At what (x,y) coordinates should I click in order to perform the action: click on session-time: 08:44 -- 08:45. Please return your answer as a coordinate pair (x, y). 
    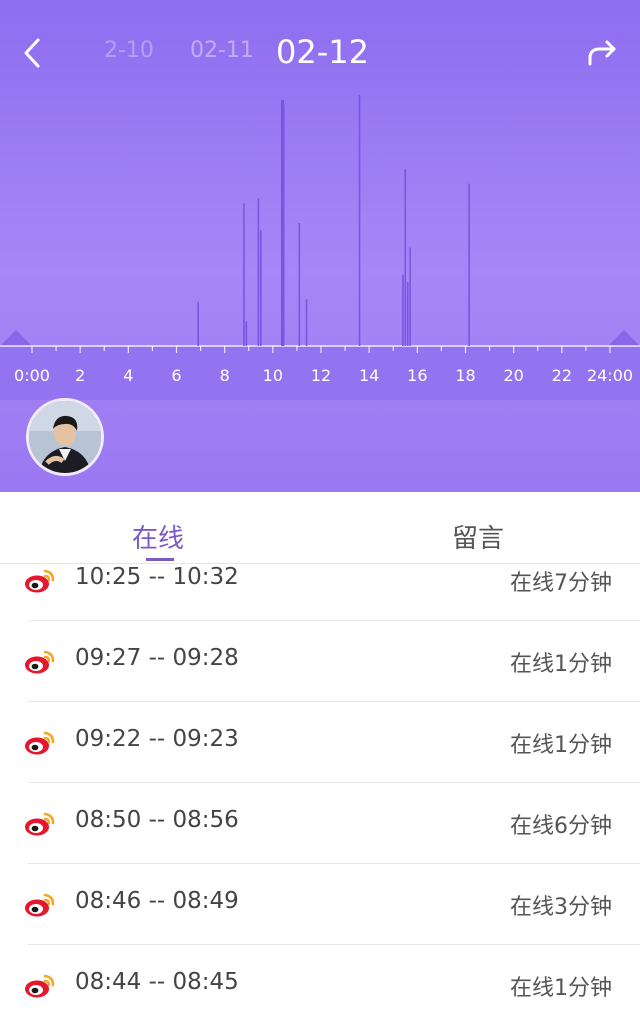
    Looking at the image, I should click on (157, 982).